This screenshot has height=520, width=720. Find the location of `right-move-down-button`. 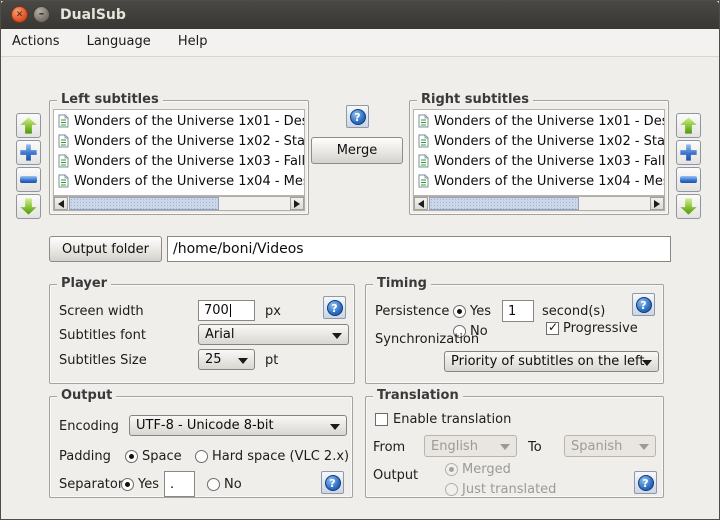

right-move-down-button is located at coordinates (688, 206).